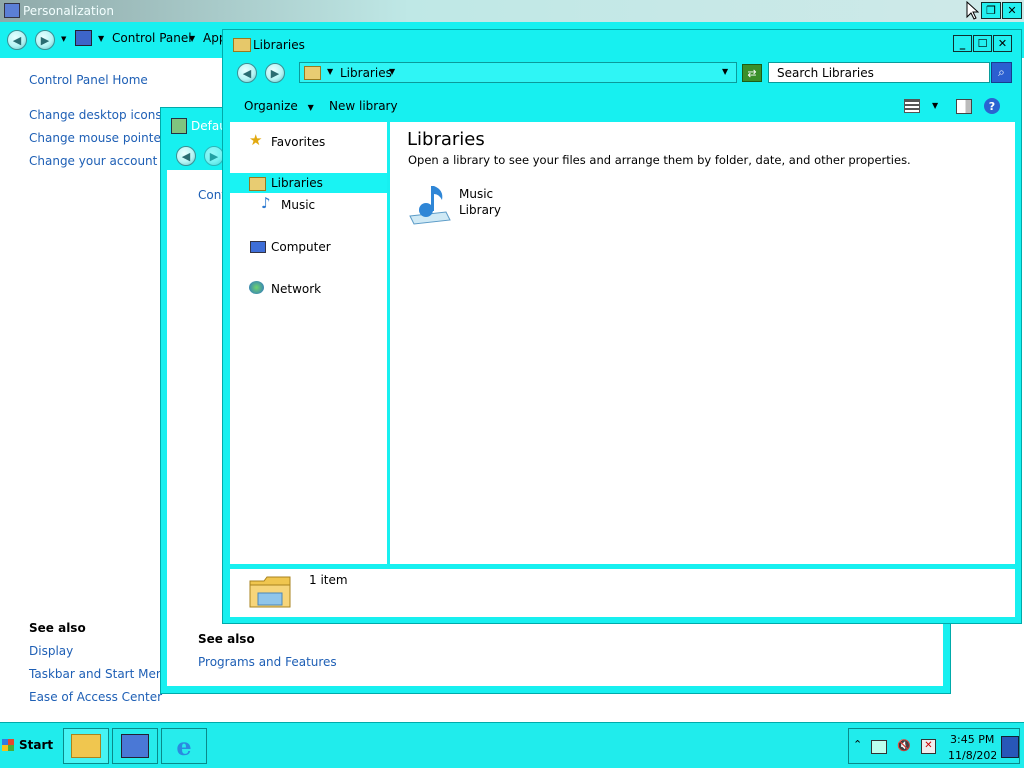 This screenshot has width=1024, height=768. Describe the element at coordinates (297, 183) in the screenshot. I see `nav-libraries-label: Libraries` at that location.